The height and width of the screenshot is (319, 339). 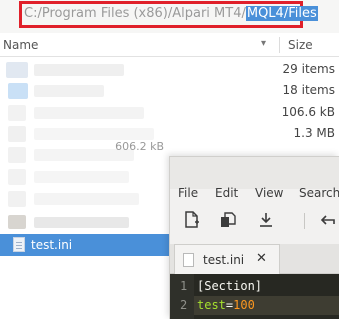 I want to click on undo-icon, so click(x=328, y=220).